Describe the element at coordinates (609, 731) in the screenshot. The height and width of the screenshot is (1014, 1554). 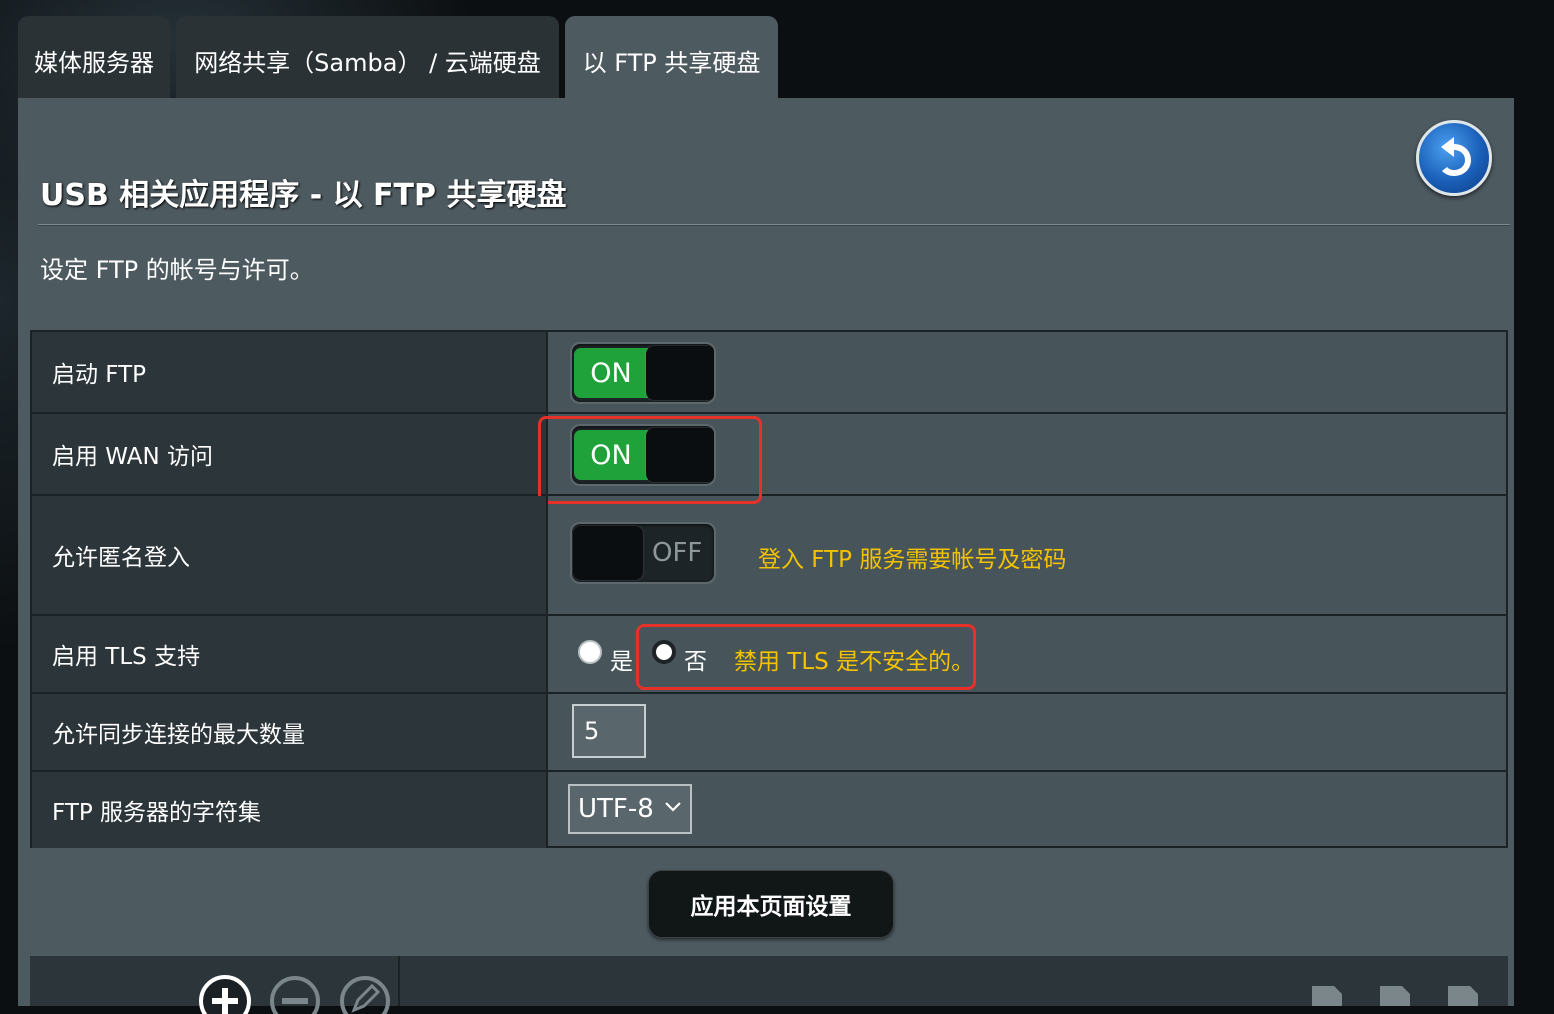
I see `max-connections-input` at that location.